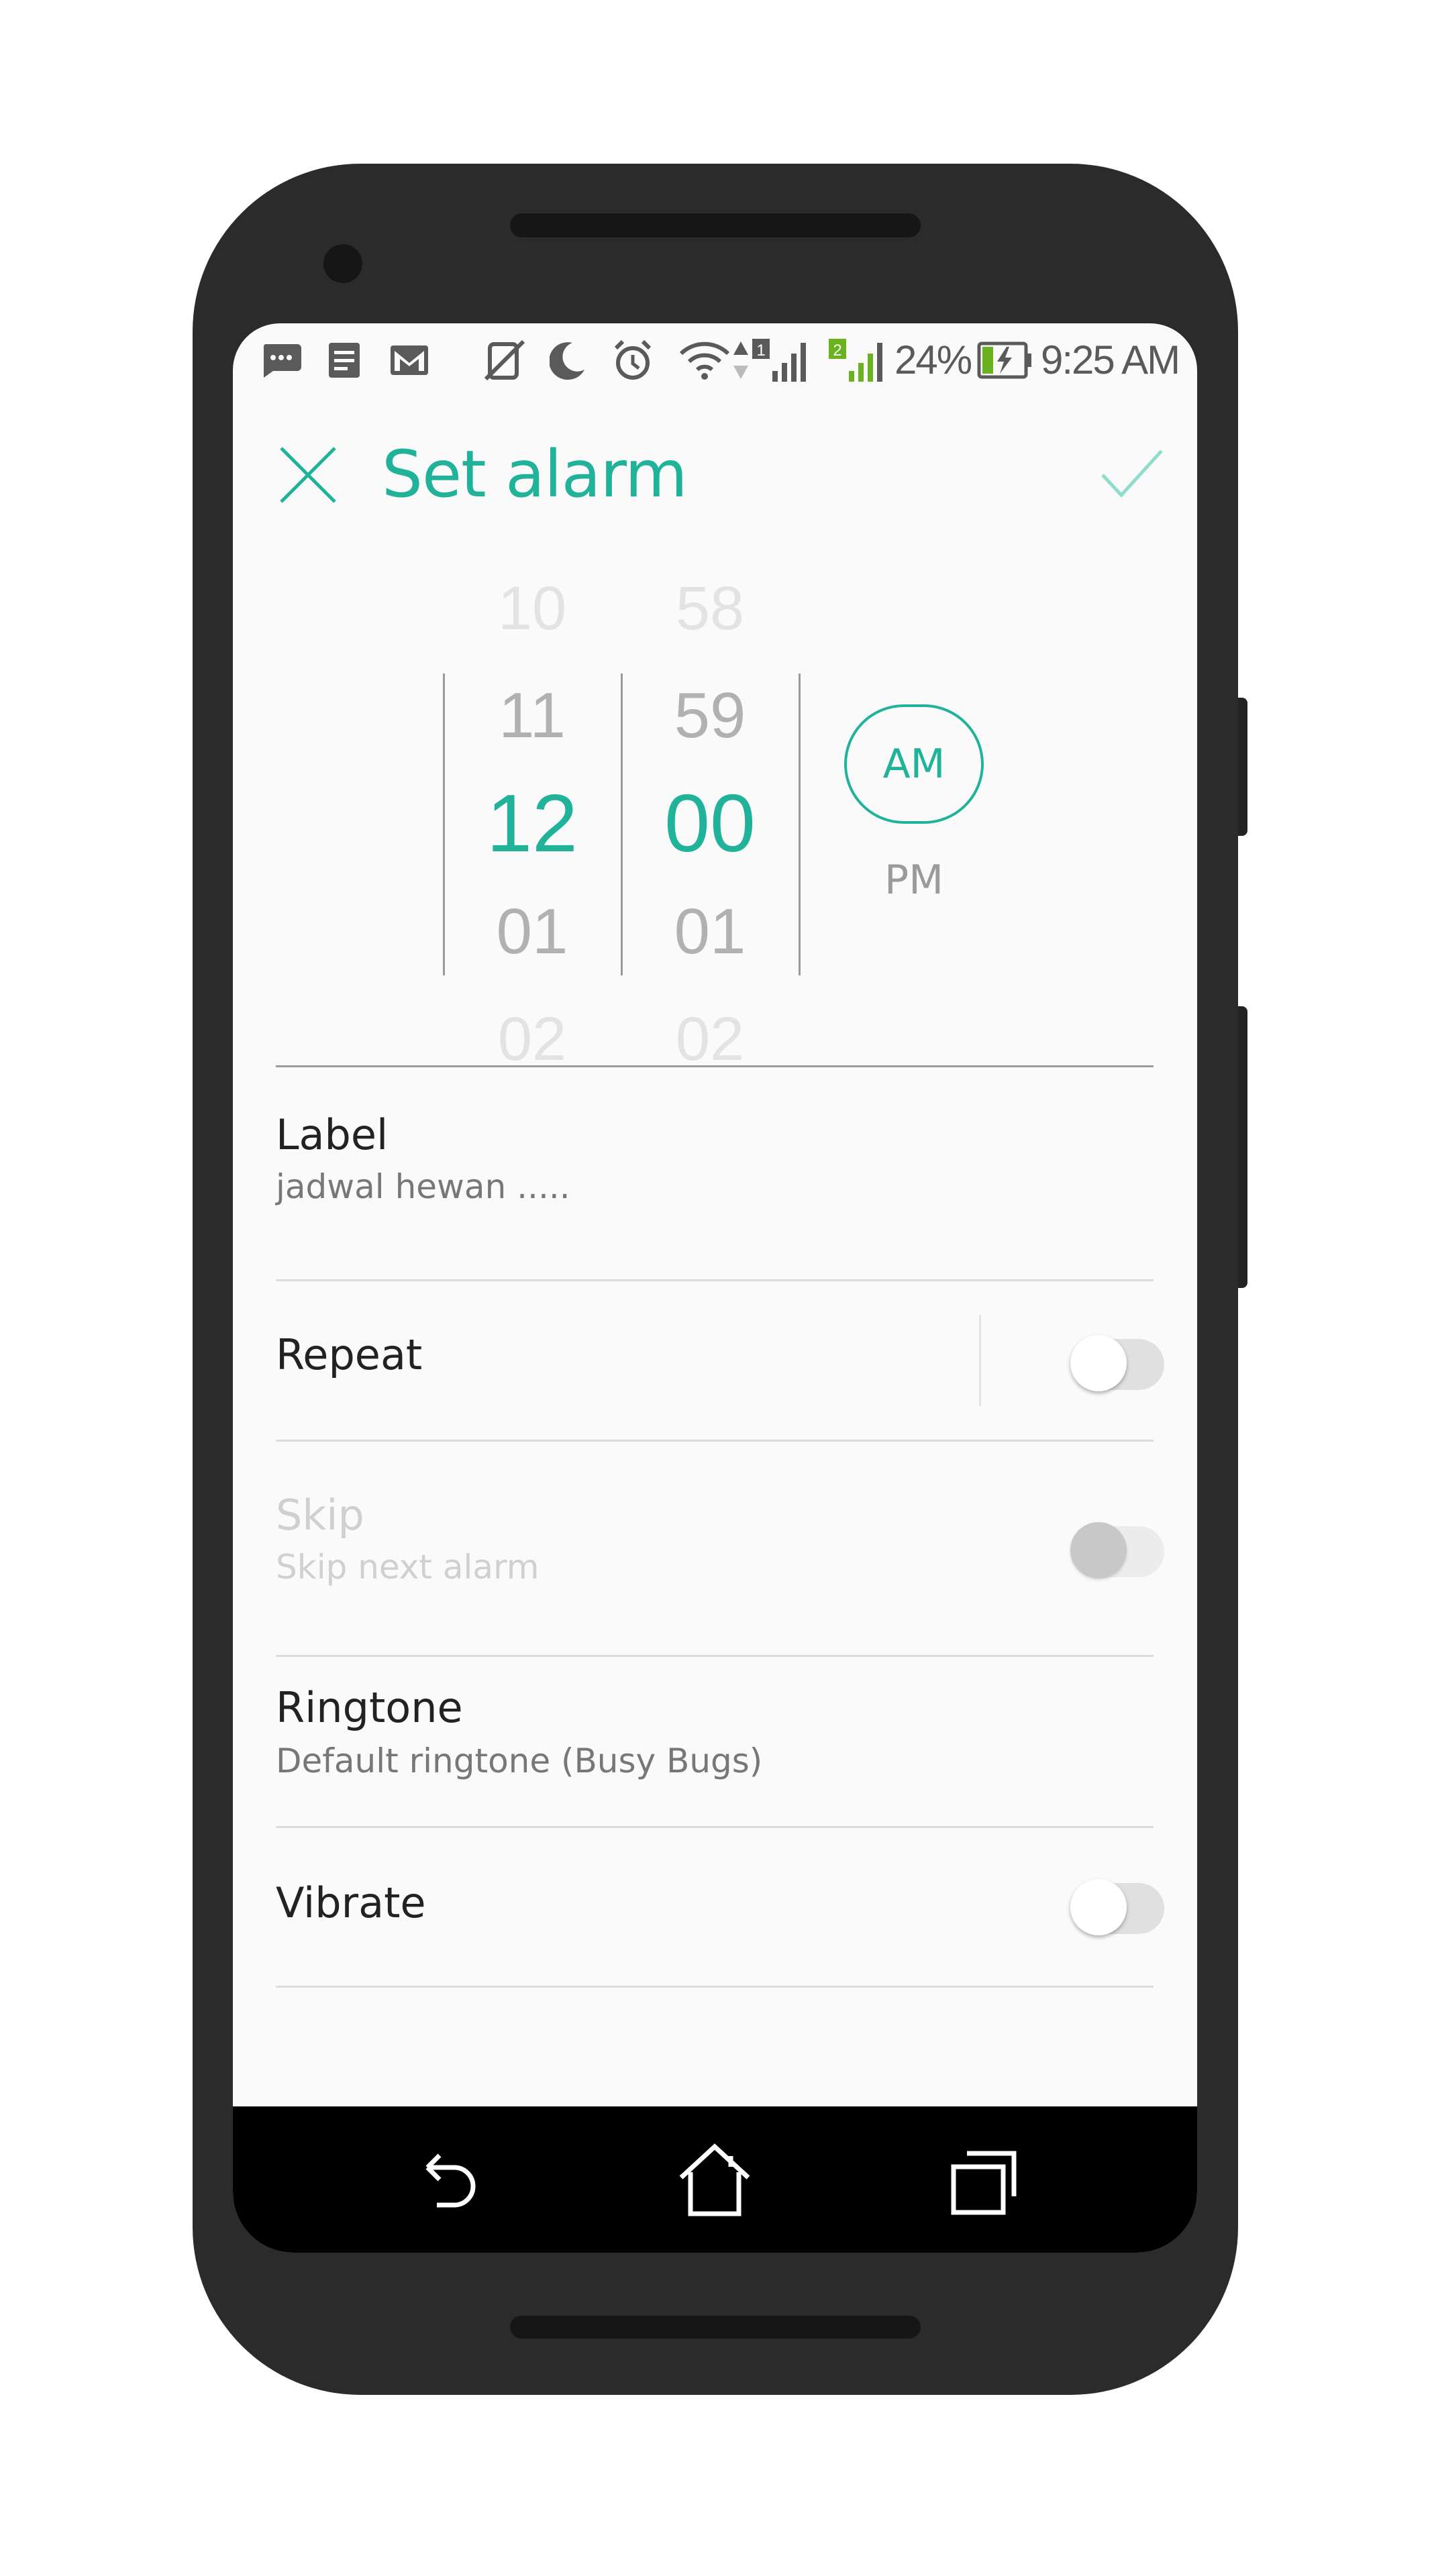 The height and width of the screenshot is (2576, 1432). Describe the element at coordinates (351, 1902) in the screenshot. I see `vibrate-title: Vibrate` at that location.